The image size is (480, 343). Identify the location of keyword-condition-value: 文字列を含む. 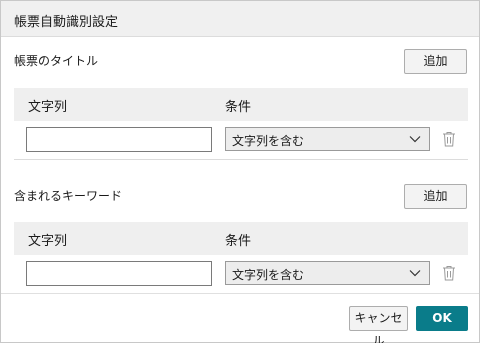
(268, 275).